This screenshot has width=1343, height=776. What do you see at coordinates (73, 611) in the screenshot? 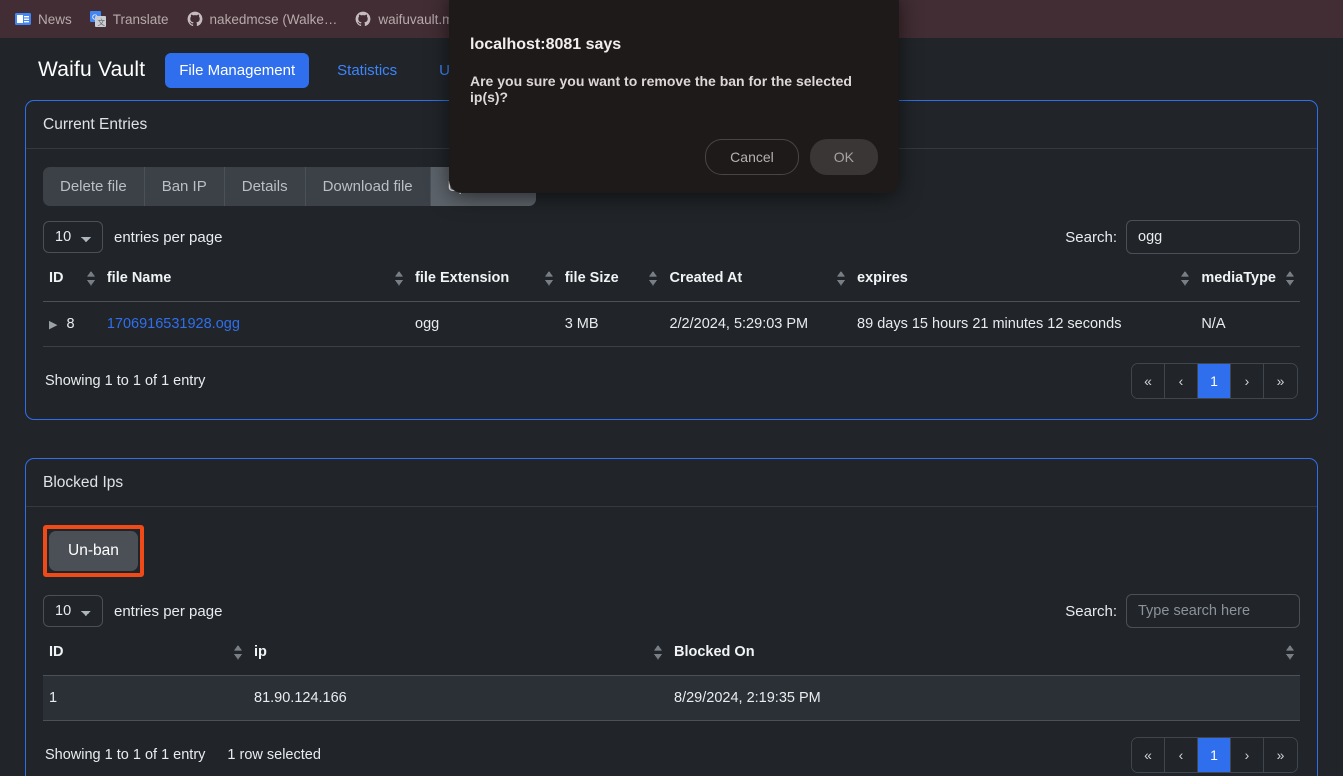
I see `blocked-entries-per-page-select: 10` at bounding box center [73, 611].